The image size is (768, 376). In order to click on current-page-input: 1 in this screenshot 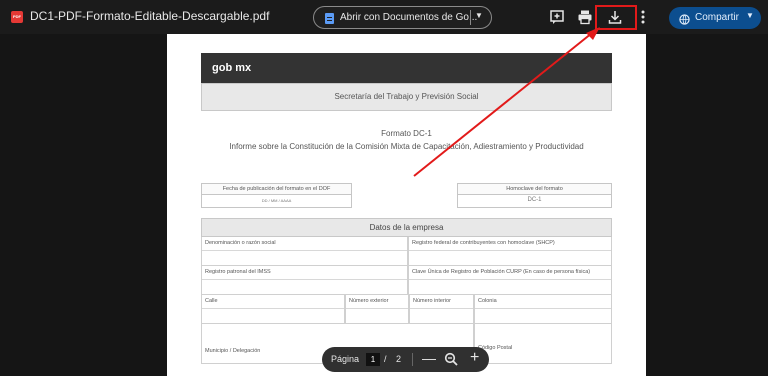, I will do `click(373, 359)`.